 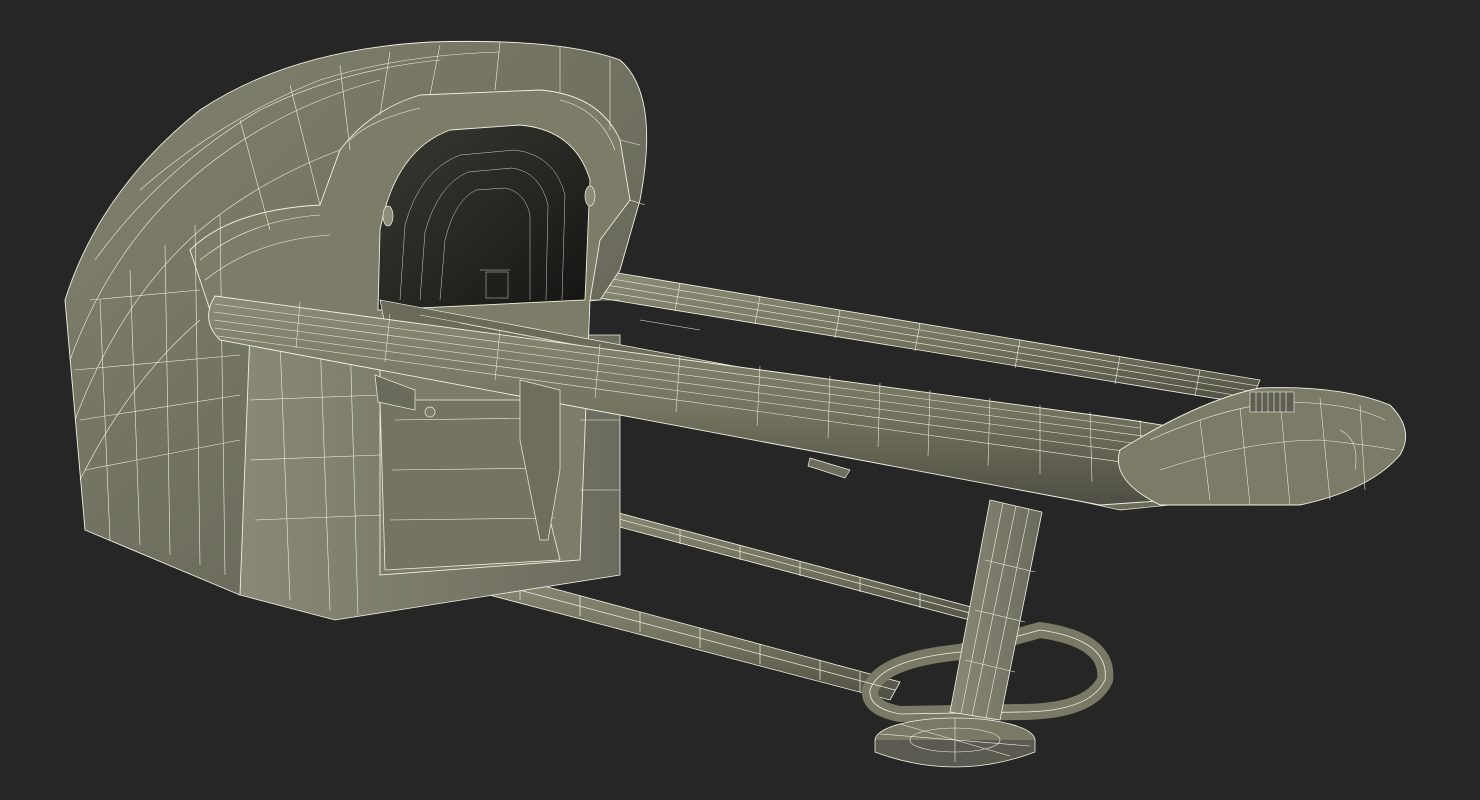 I want to click on gantry-button-left, so click(x=388, y=216).